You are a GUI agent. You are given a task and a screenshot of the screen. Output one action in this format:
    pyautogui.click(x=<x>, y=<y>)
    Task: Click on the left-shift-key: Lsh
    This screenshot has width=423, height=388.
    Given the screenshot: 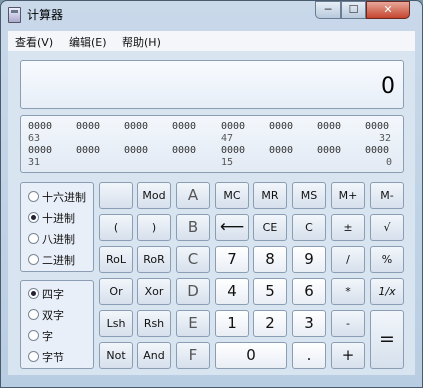 What is the action you would take?
    pyautogui.click(x=116, y=323)
    